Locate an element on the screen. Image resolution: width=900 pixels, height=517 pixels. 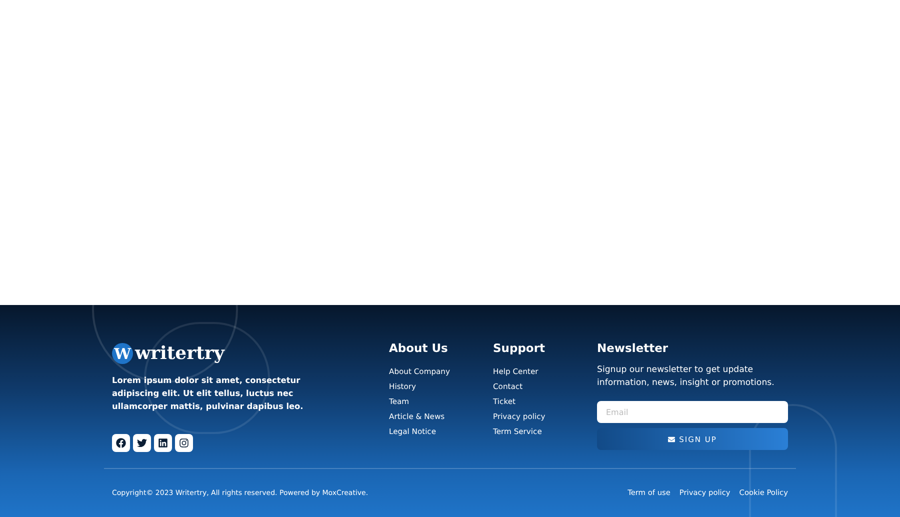
facebook-icon is located at coordinates (121, 443).